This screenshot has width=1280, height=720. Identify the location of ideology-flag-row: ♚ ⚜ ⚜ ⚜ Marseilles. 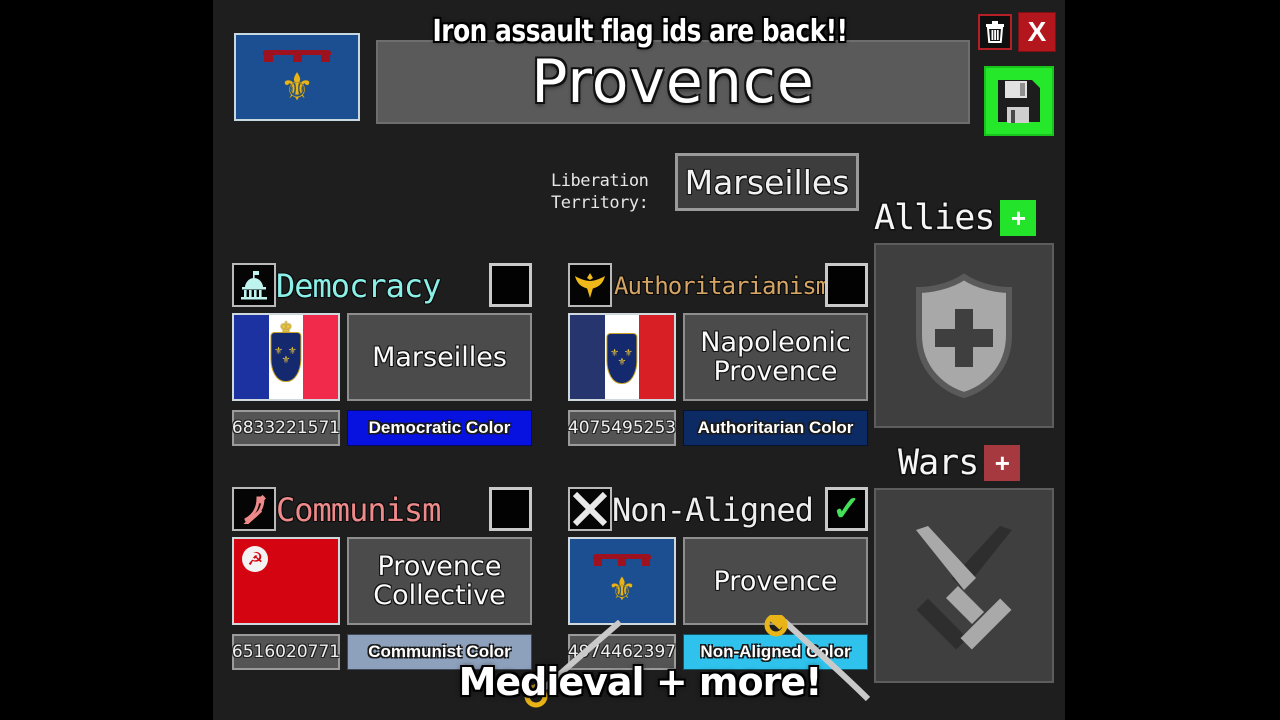
(382, 357).